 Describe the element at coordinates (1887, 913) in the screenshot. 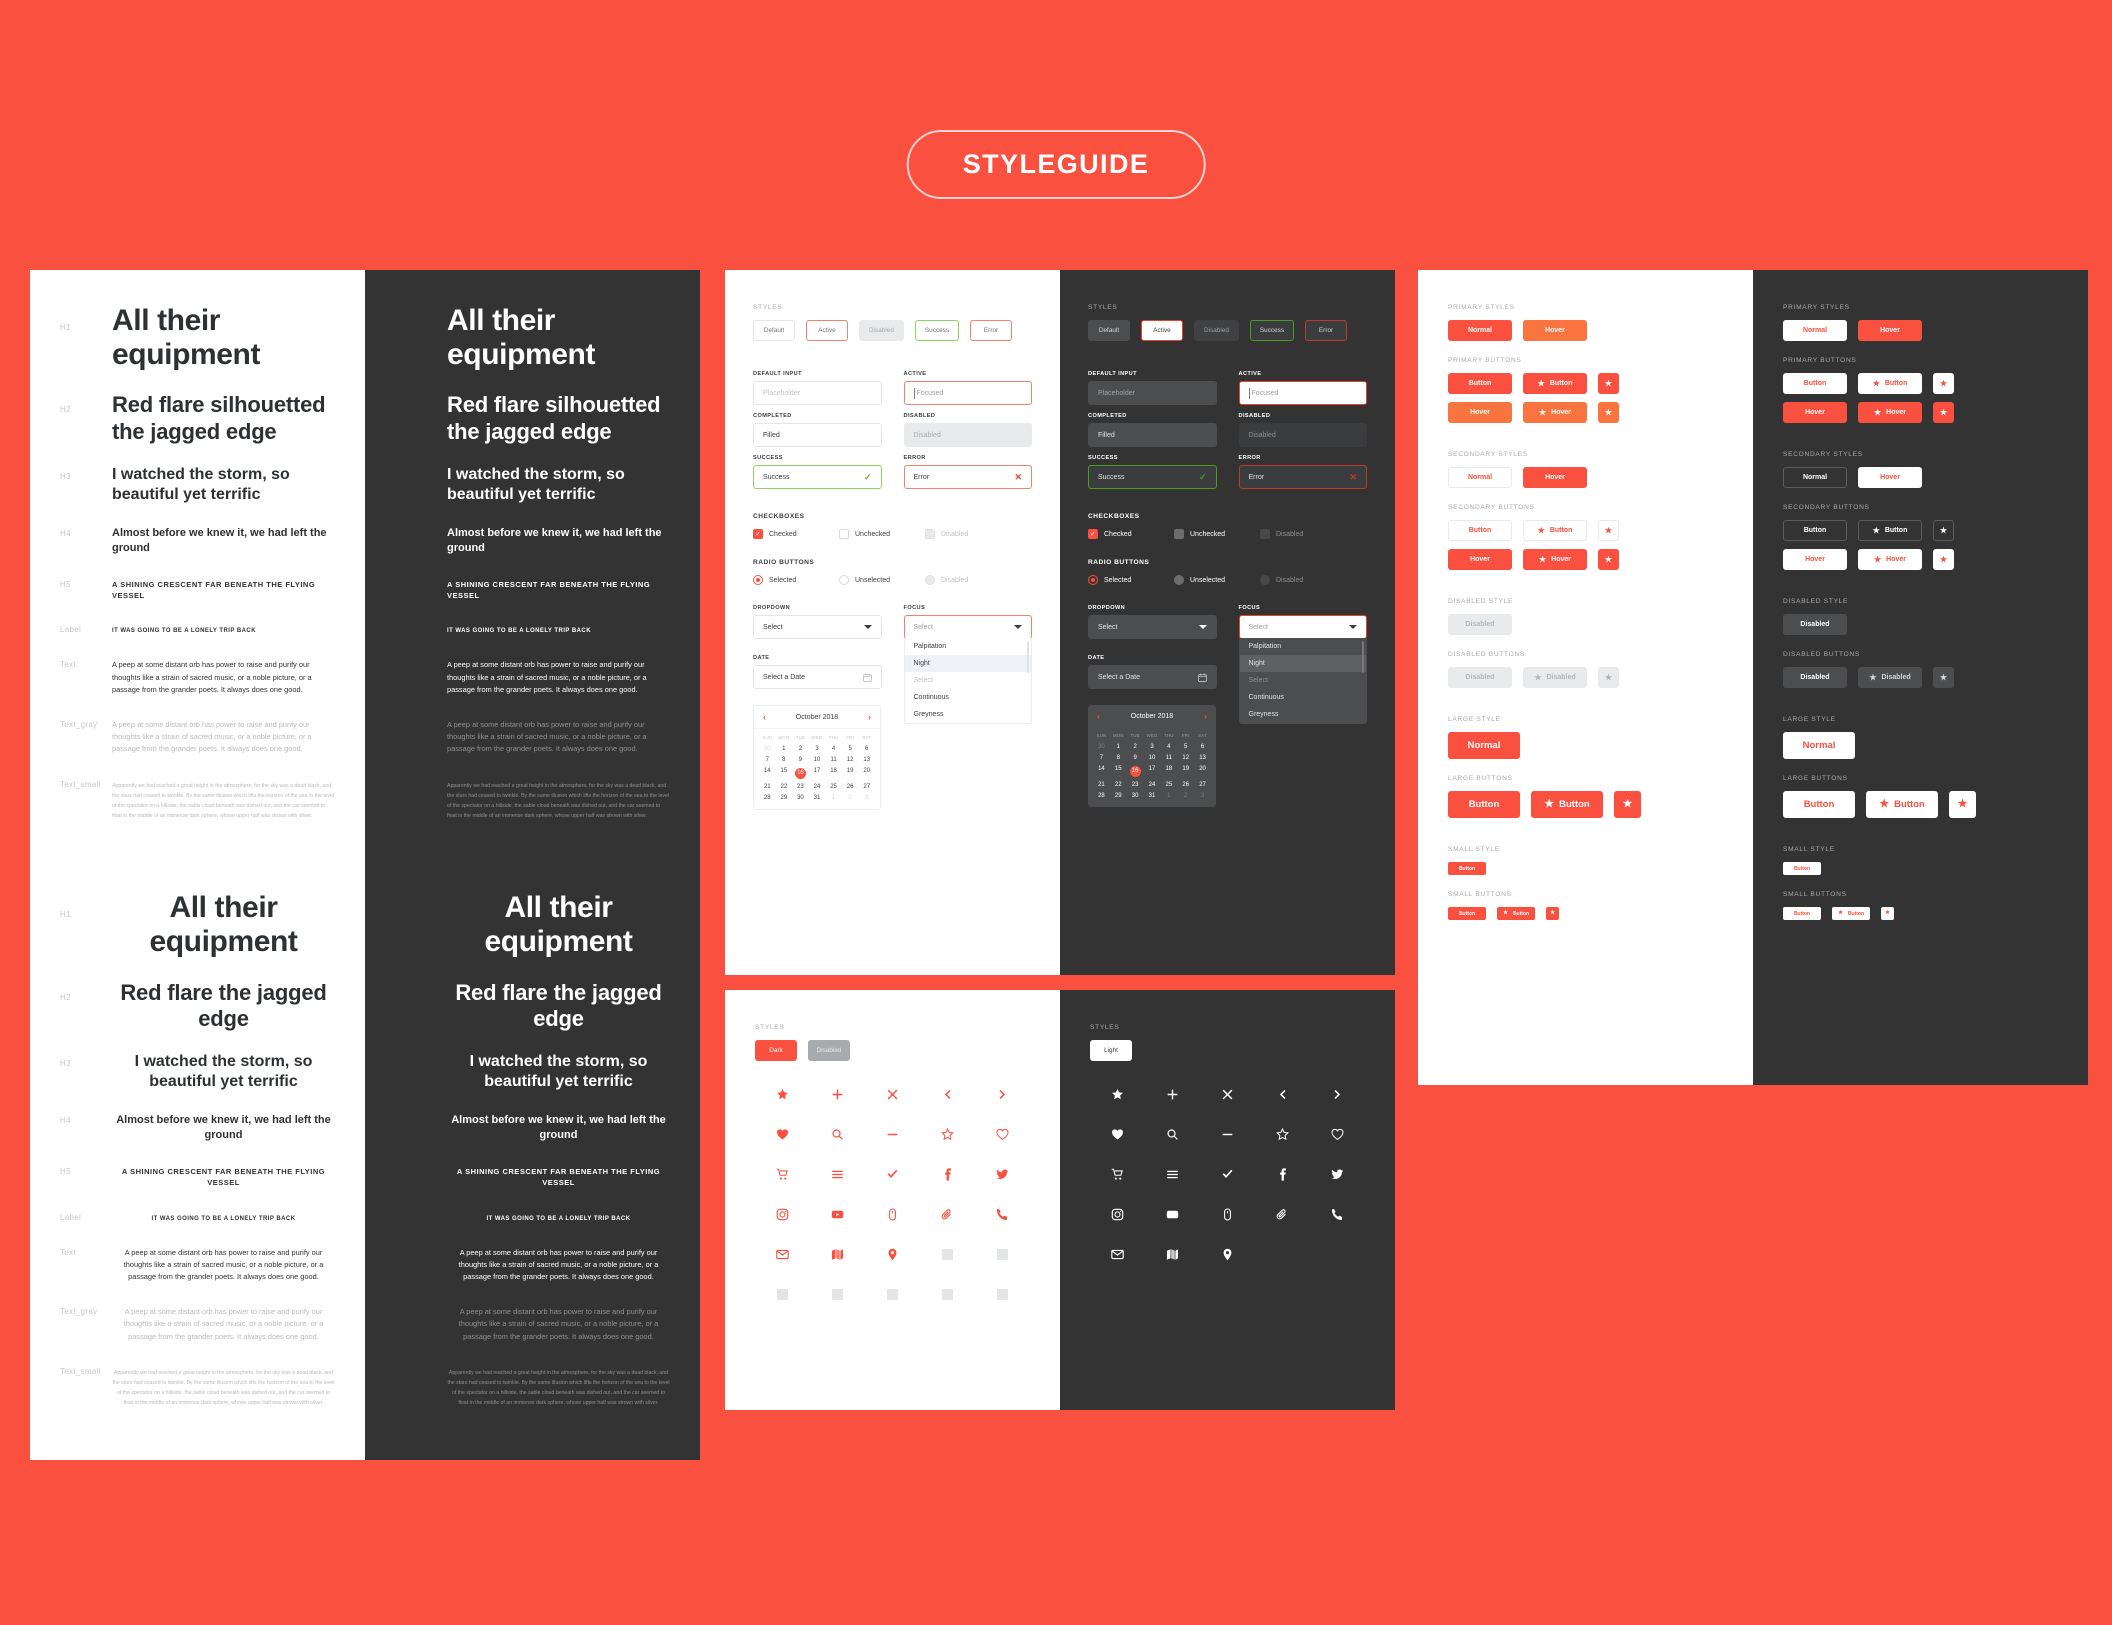

I see `small-icon-button: ★` at that location.